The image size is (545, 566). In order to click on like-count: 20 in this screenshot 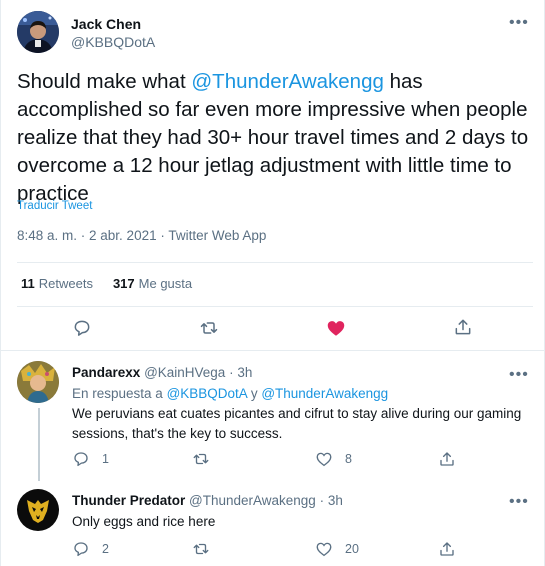, I will do `click(352, 549)`.